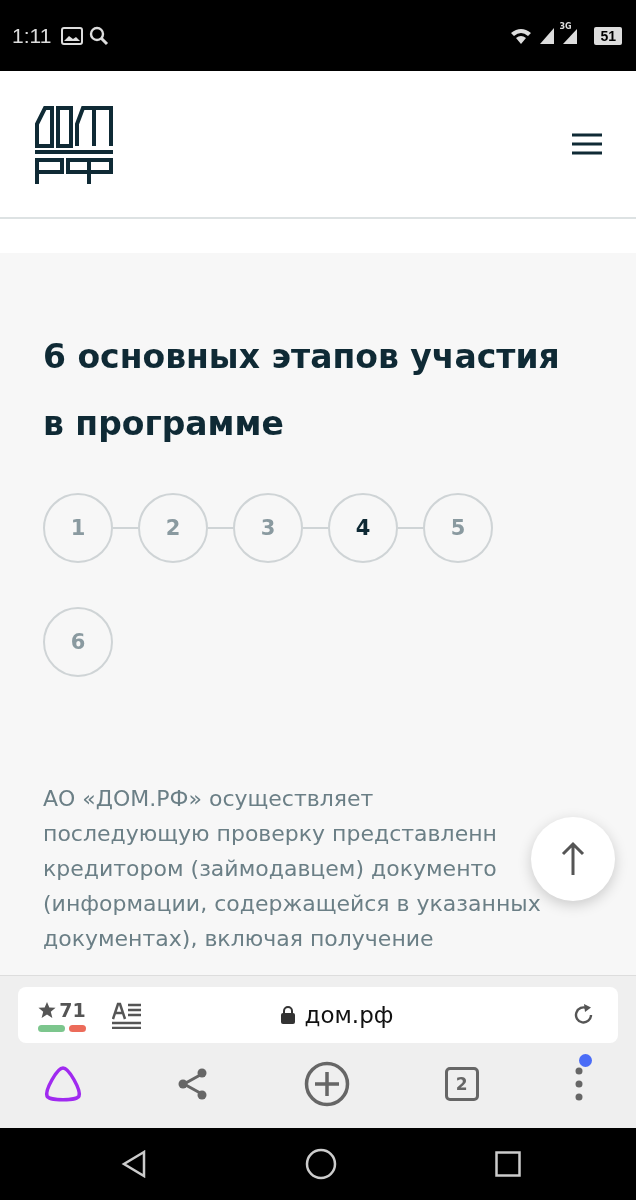  Describe the element at coordinates (321, 1164) in the screenshot. I see `home-icon` at that location.